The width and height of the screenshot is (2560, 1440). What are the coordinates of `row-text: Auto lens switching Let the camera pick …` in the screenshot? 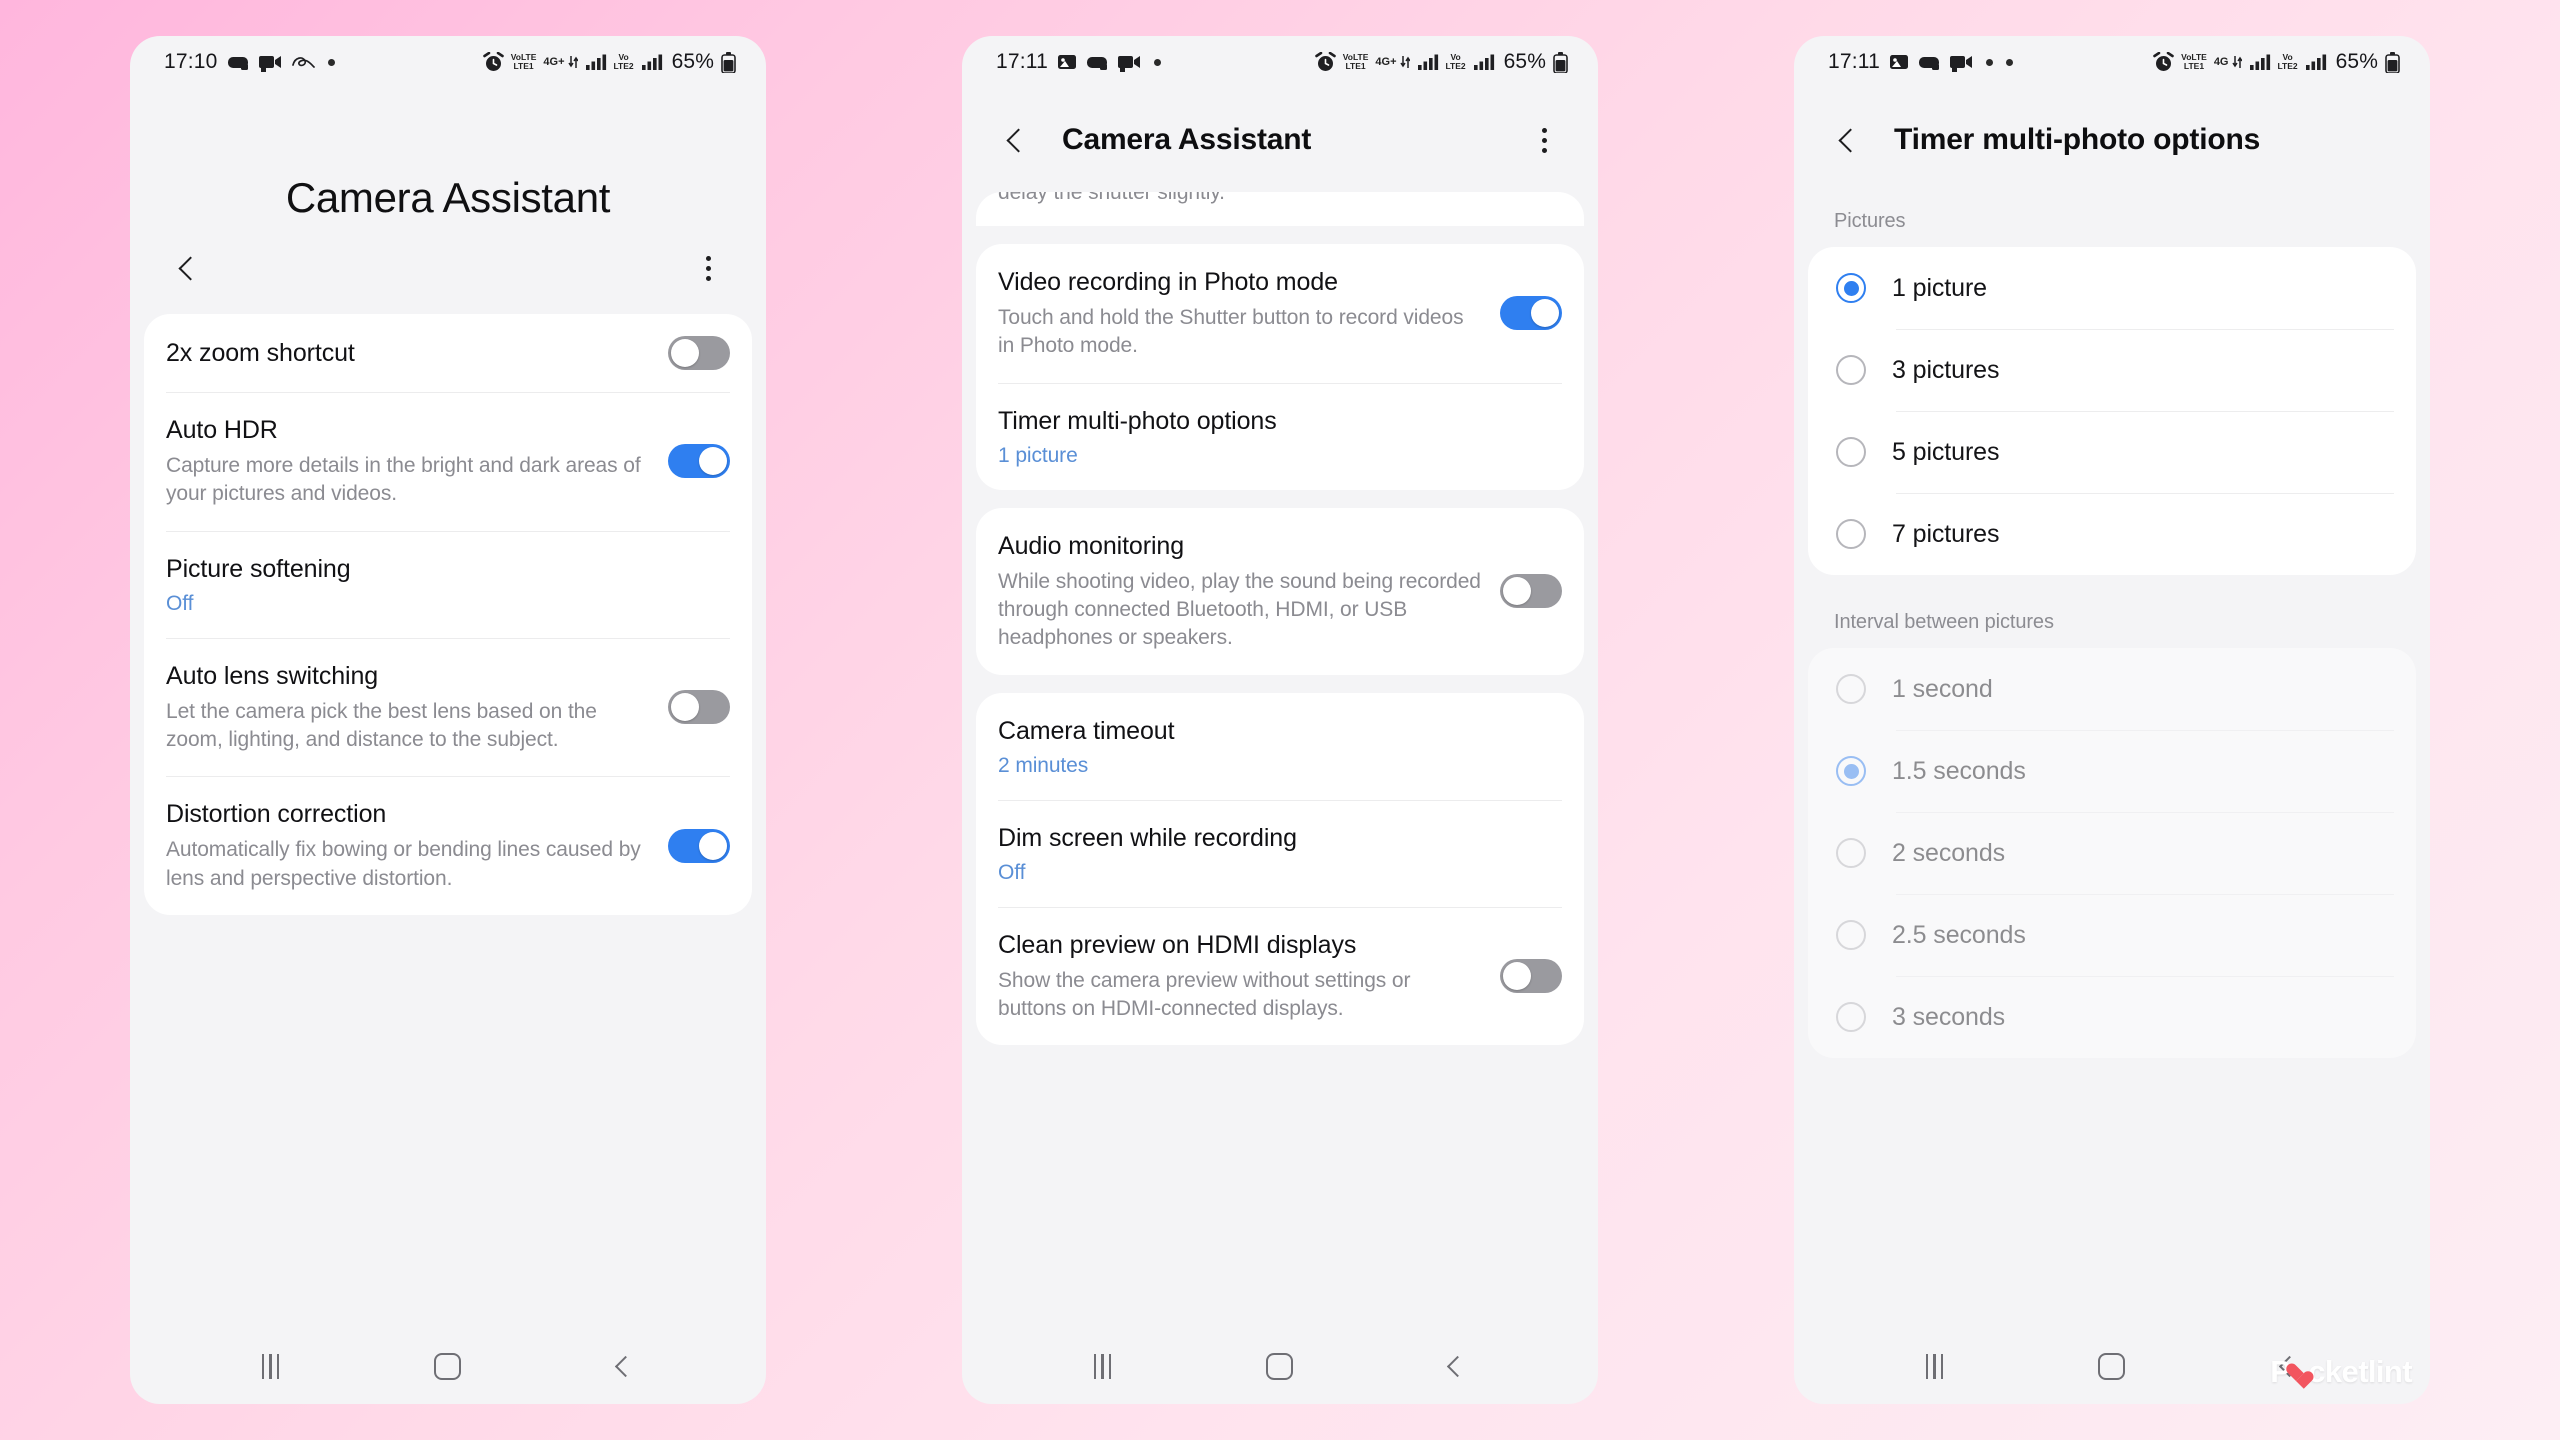 It's located at (417, 707).